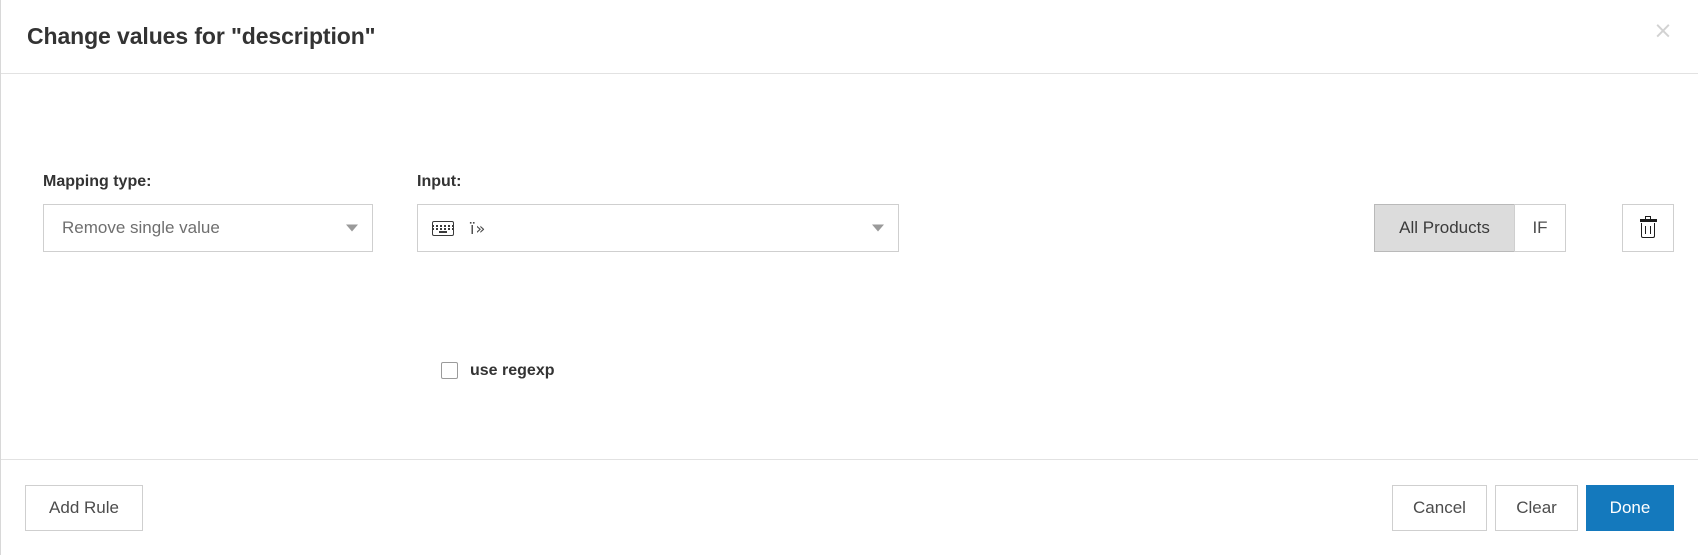 The image size is (1698, 555). I want to click on keyboard-icon, so click(443, 228).